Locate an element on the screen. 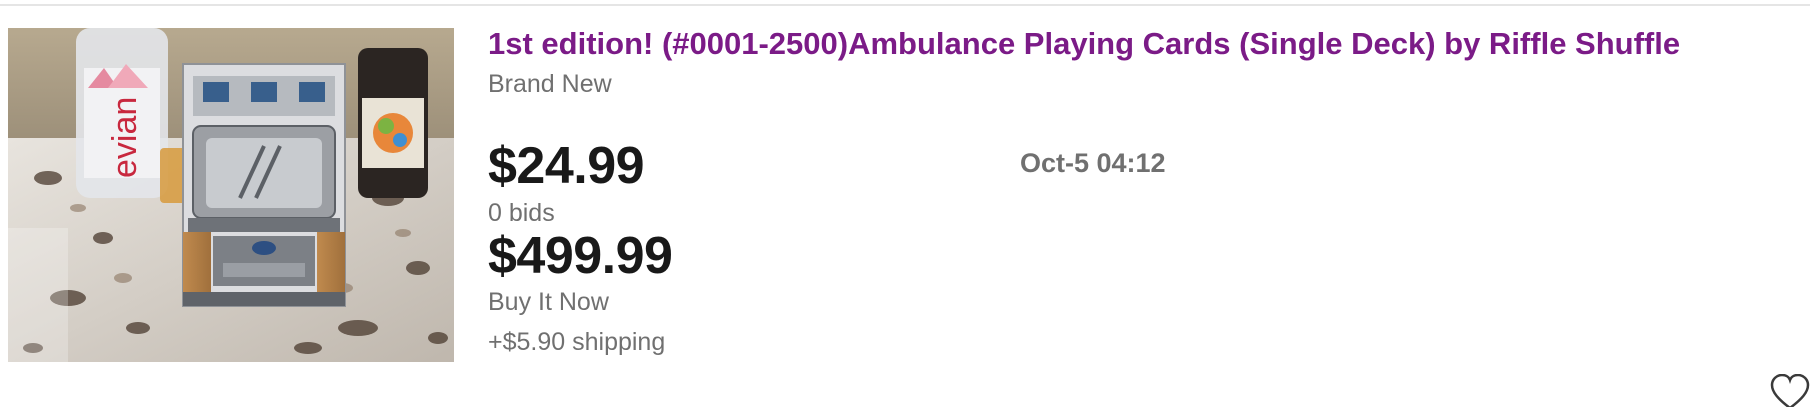  shipping-cost: +$5.90 shipping is located at coordinates (577, 342).